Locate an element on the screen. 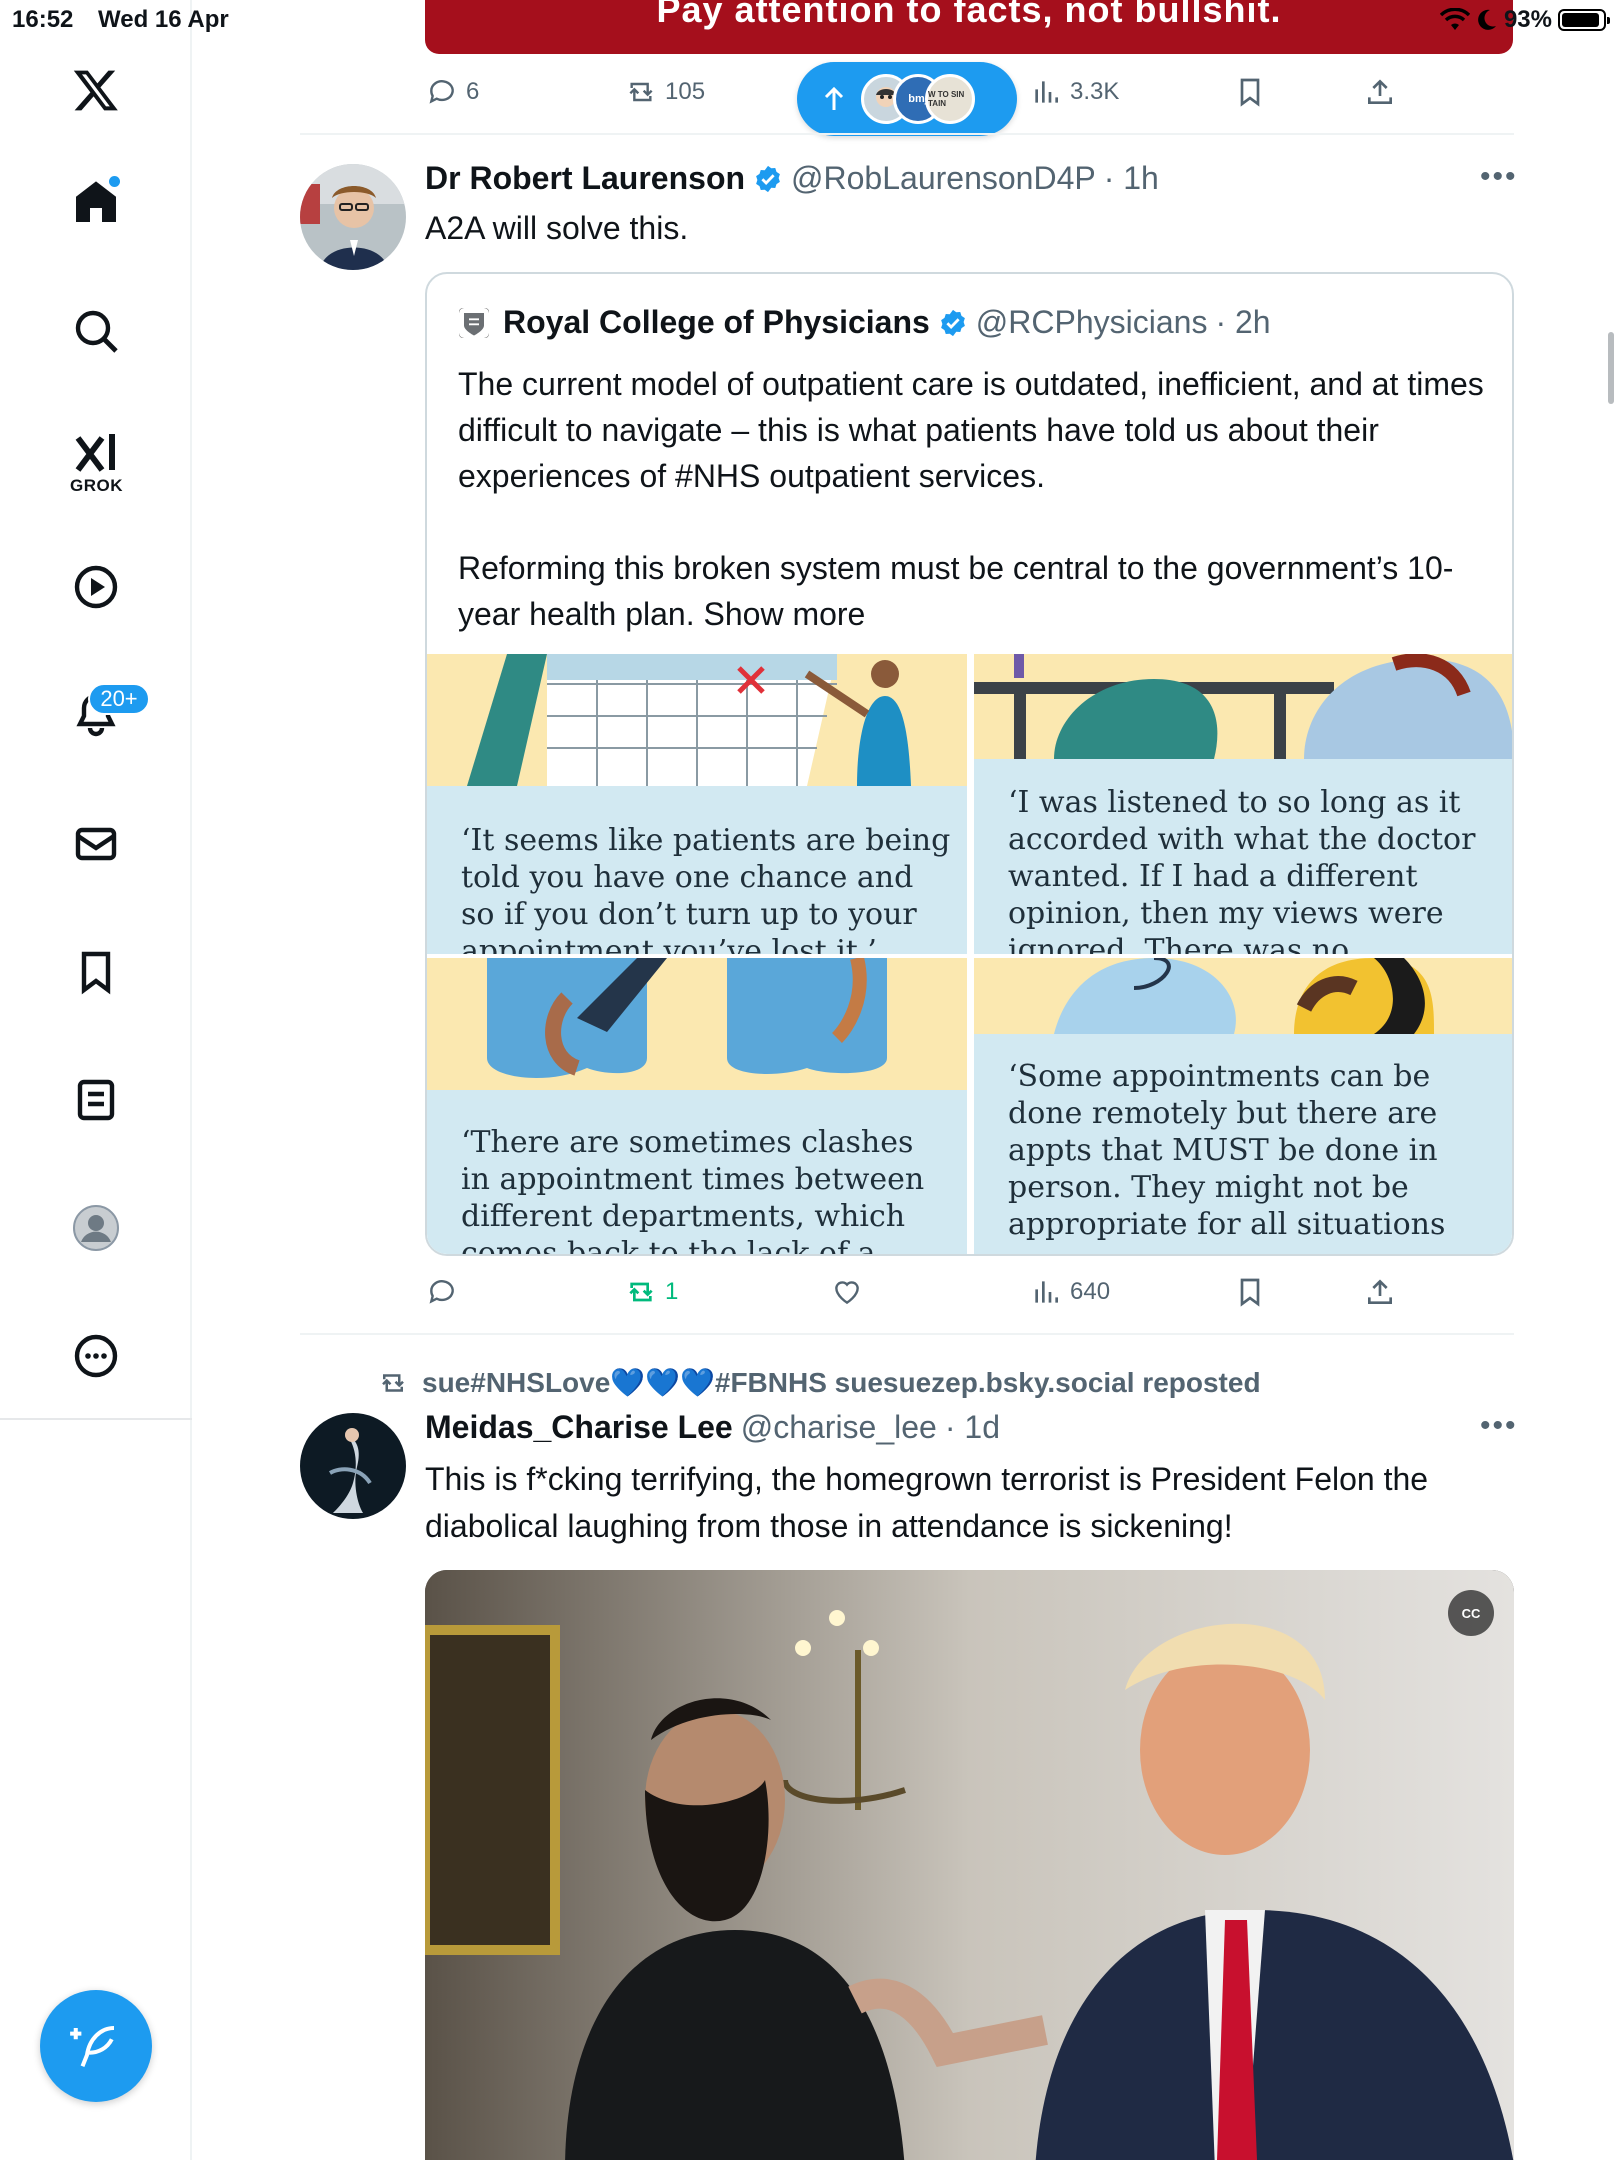  reply-icon is located at coordinates (441, 1292).